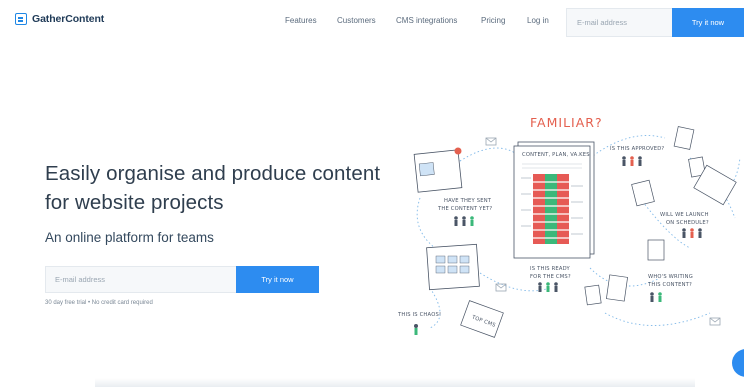  I want to click on hero-email-input, so click(141, 279).